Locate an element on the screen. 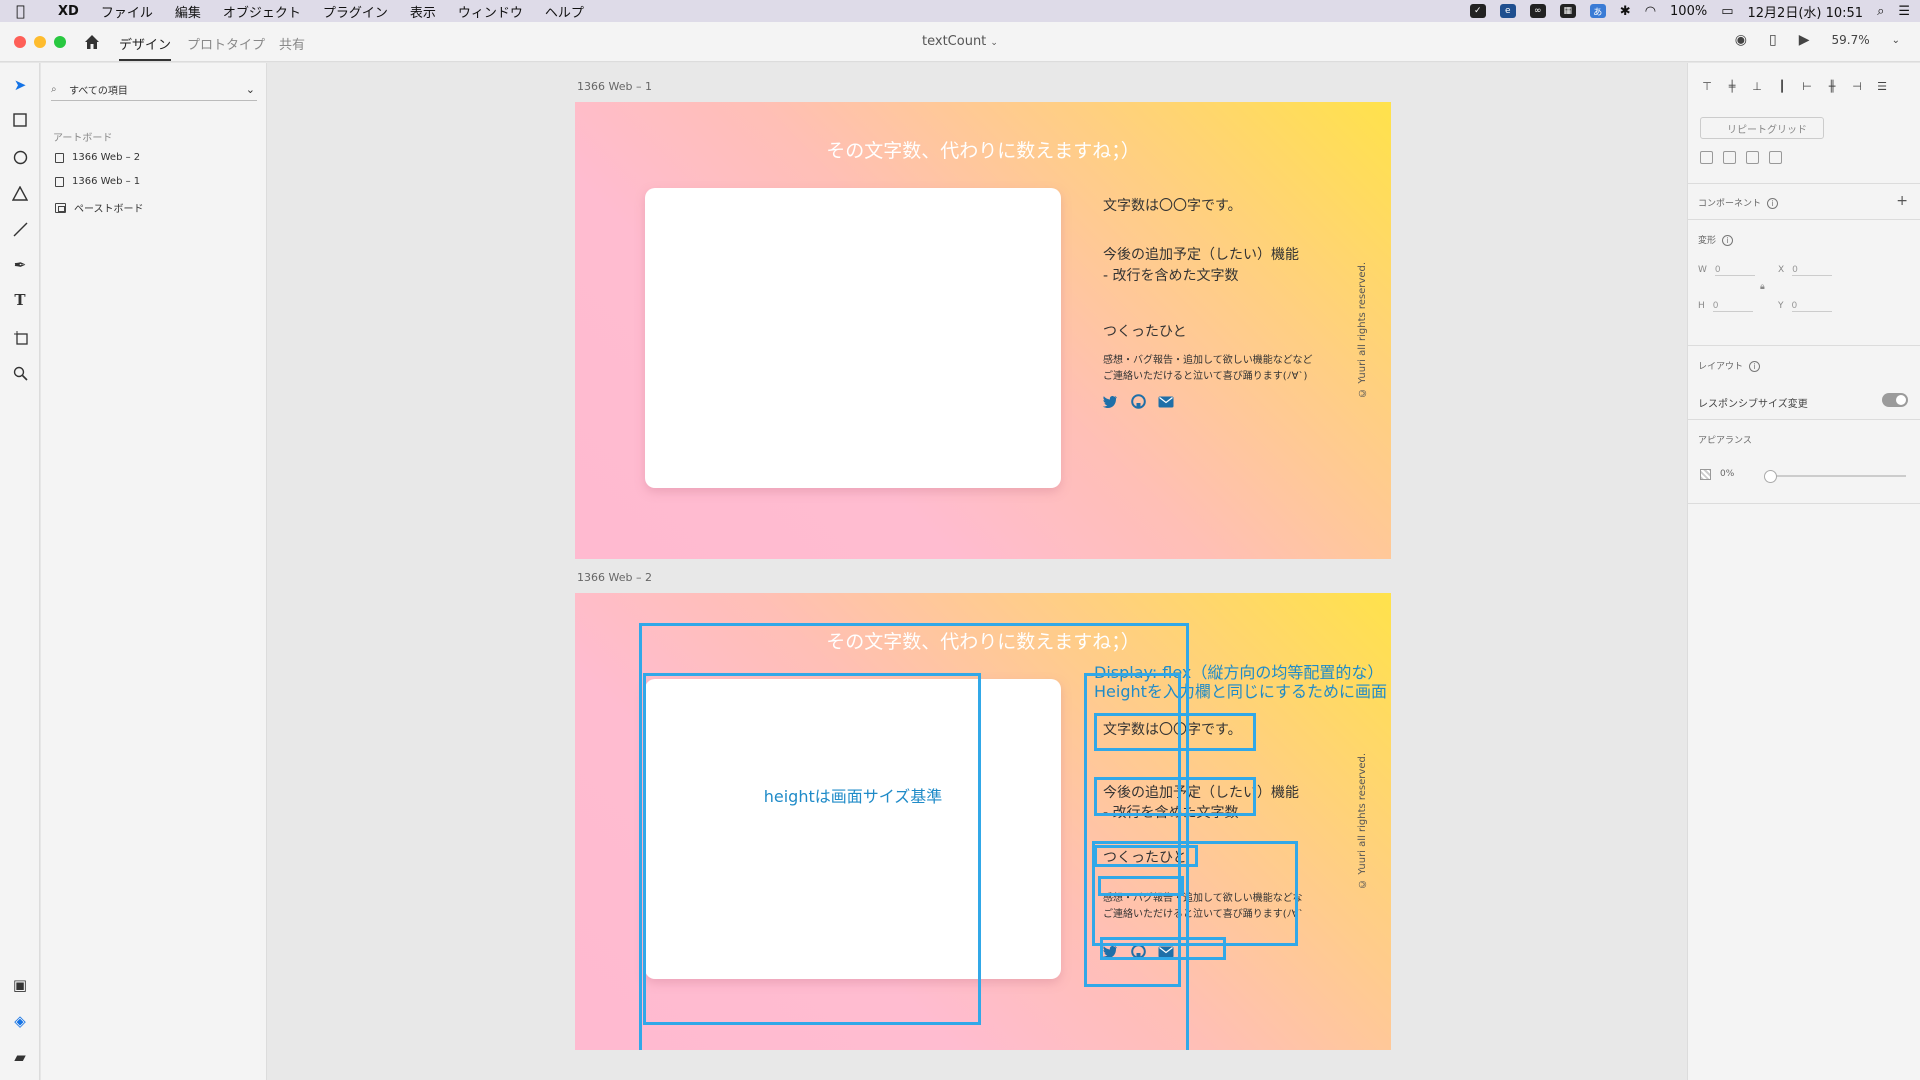 Image resolution: width=1920 pixels, height=1080 pixels. tray-app-icon-2: e is located at coordinates (1507, 11).